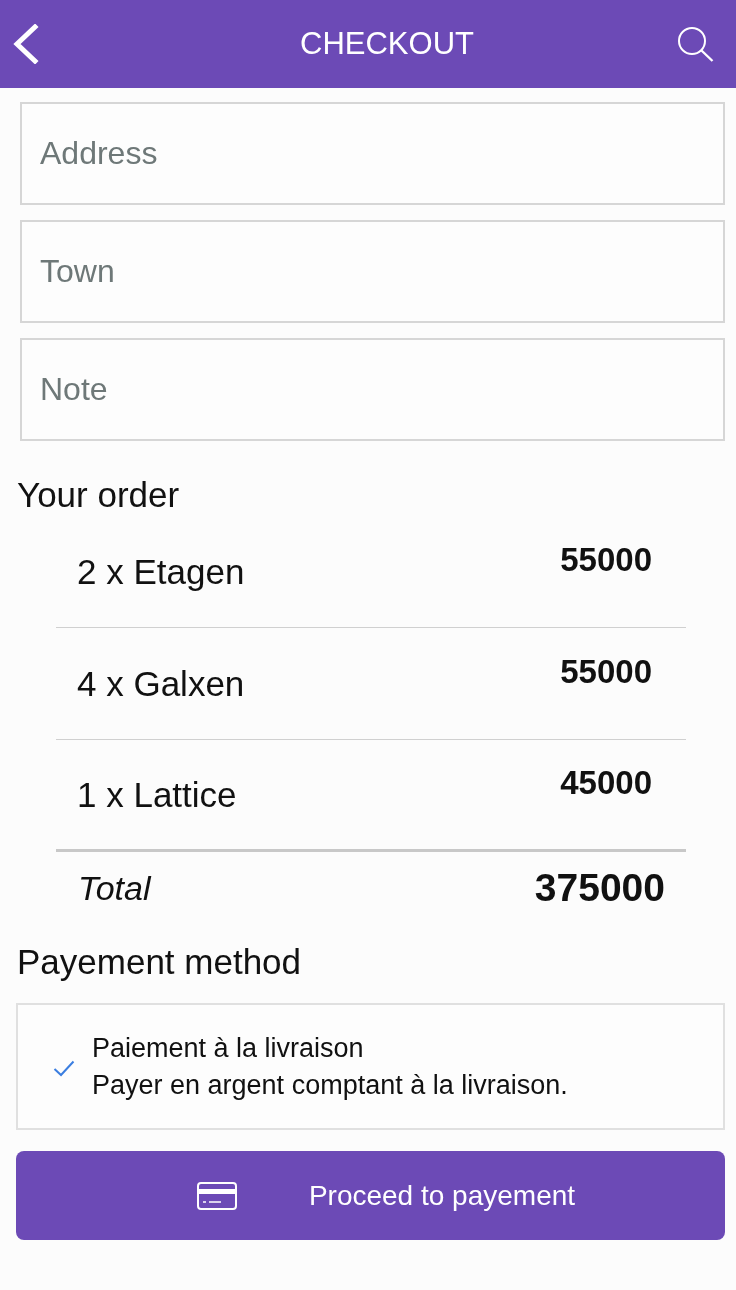 The height and width of the screenshot is (1290, 736). Describe the element at coordinates (606, 782) in the screenshot. I see `order-item-price: 45000` at that location.